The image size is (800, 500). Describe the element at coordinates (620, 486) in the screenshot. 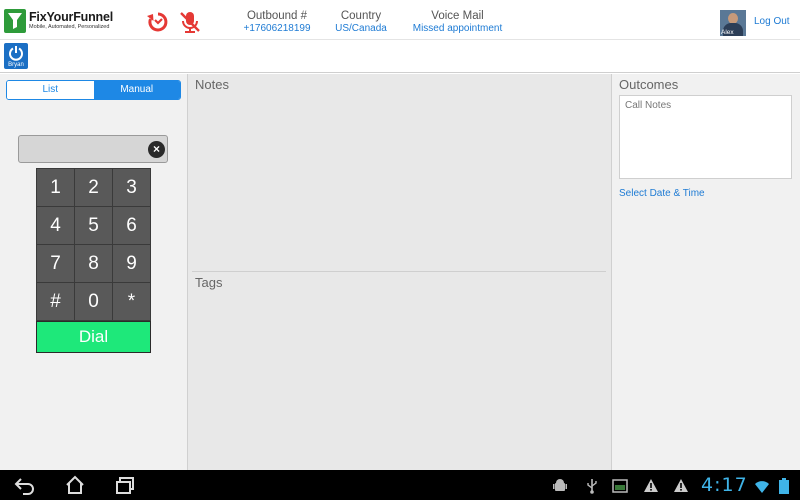

I see `screenshot-icon` at that location.